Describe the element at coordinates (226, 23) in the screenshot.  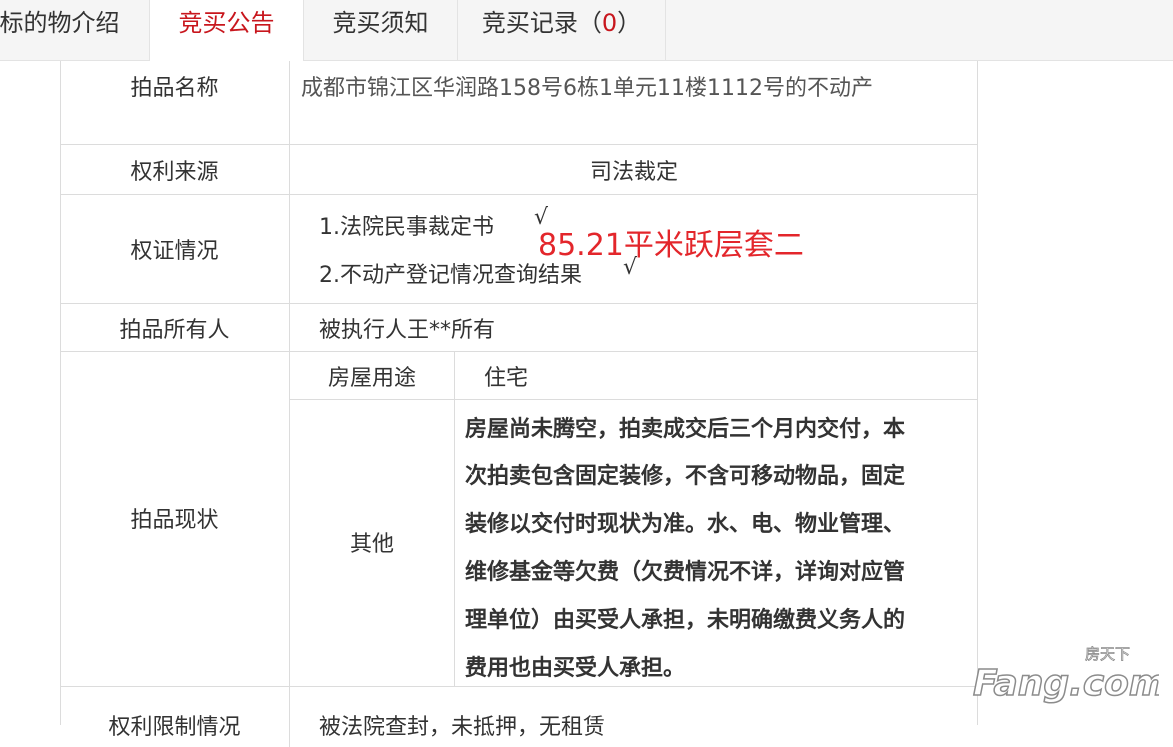
I see `tab-label: 竞买公告` at that location.